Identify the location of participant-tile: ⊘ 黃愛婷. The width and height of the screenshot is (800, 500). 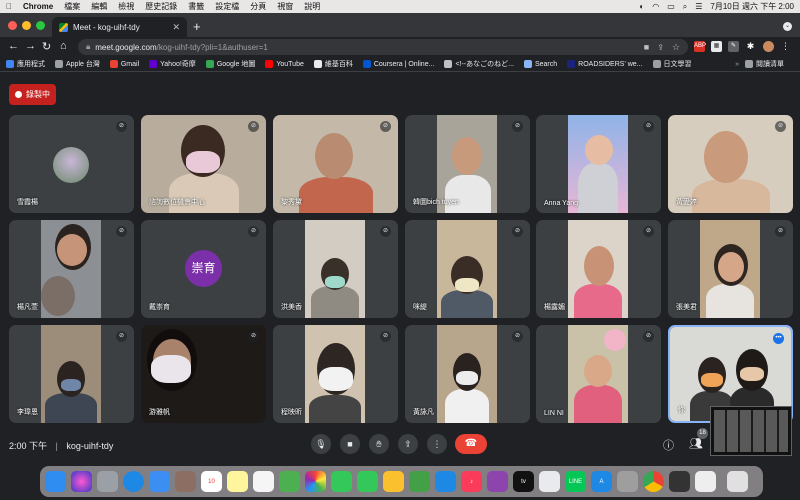
(730, 164).